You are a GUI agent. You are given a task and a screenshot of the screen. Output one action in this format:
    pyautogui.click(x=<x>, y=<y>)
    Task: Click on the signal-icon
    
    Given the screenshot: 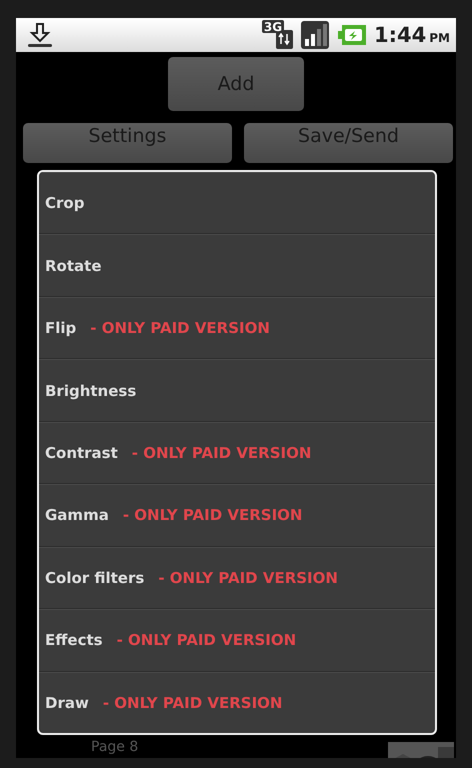 What is the action you would take?
    pyautogui.click(x=315, y=35)
    